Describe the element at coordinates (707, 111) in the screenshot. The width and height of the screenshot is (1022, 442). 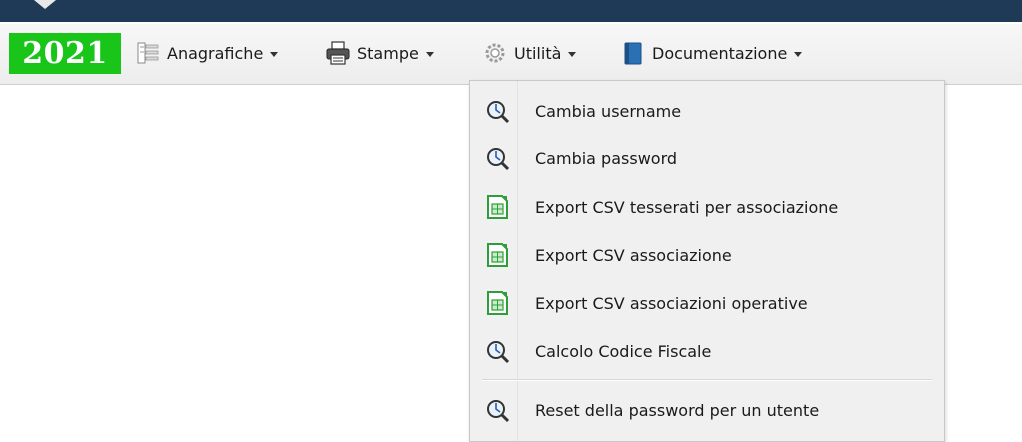
I see `menu-item-cambia-username: Cambia username` at that location.